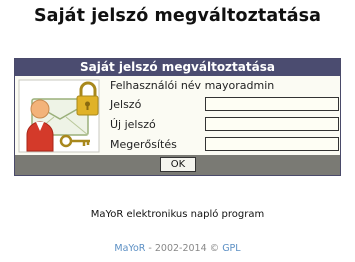 The width and height of the screenshot is (355, 262). Describe the element at coordinates (272, 124) in the screenshot. I see `new-password-input` at that location.